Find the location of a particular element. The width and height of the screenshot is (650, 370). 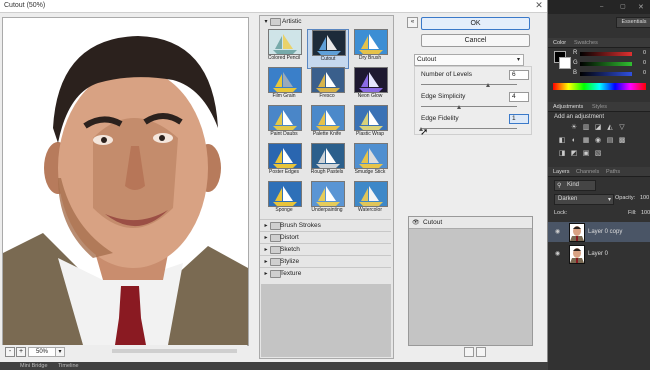

tab-mini-bridge: Mini Bridge is located at coordinates (34, 366).